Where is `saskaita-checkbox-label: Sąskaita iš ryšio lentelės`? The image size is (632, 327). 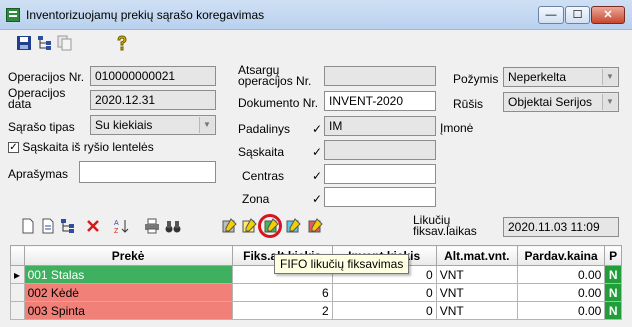
saskaita-checkbox-label: Sąskaita iš ryšio lentelės is located at coordinates (88, 147).